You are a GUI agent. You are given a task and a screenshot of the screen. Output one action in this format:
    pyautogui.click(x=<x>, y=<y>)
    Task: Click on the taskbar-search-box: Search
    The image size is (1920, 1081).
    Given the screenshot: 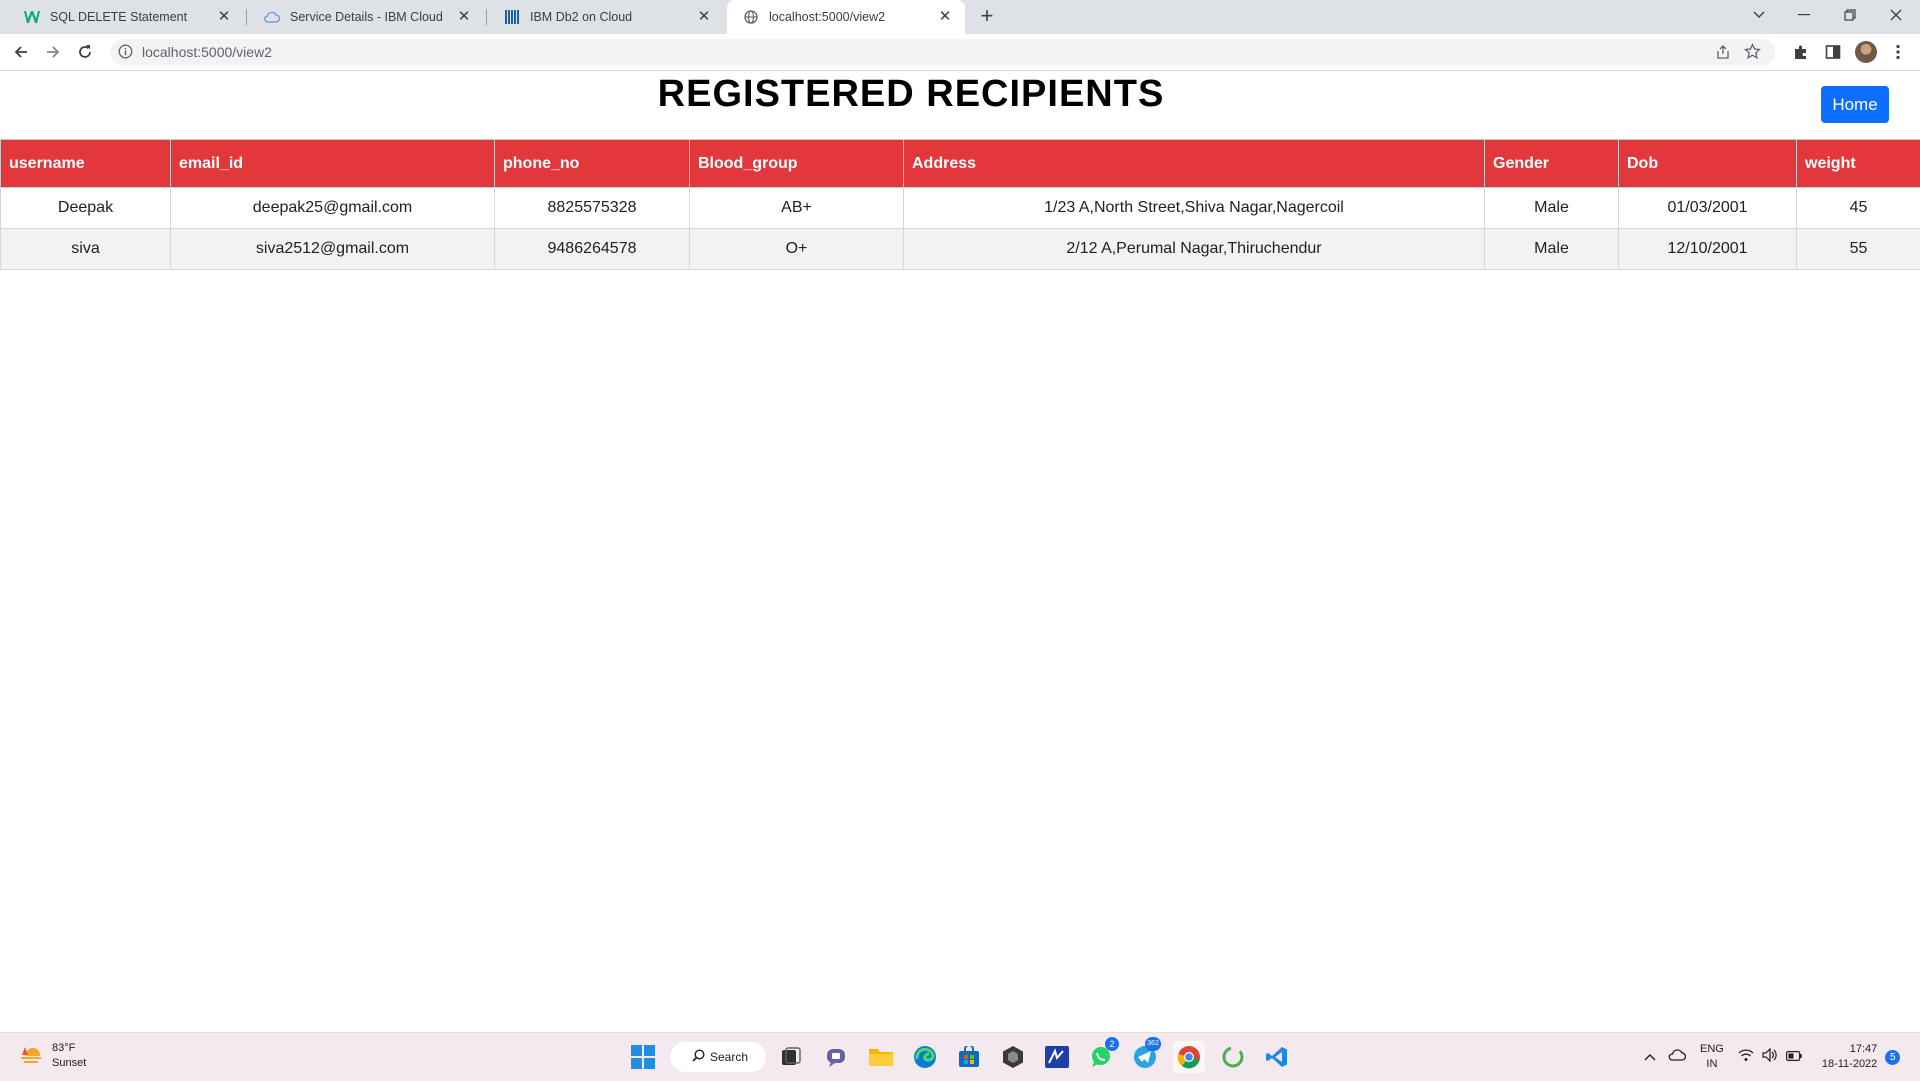 What is the action you would take?
    pyautogui.click(x=718, y=1057)
    